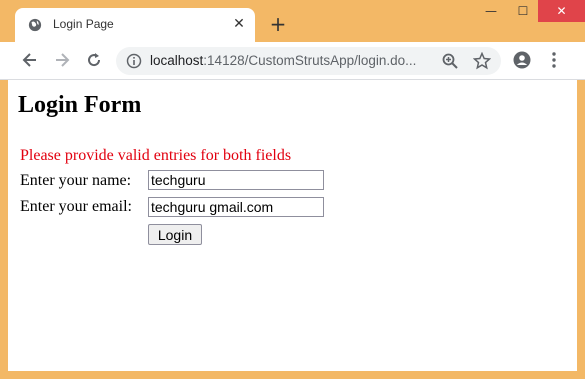 This screenshot has height=379, width=585. What do you see at coordinates (561, 11) in the screenshot?
I see `close-window-button: ✕` at bounding box center [561, 11].